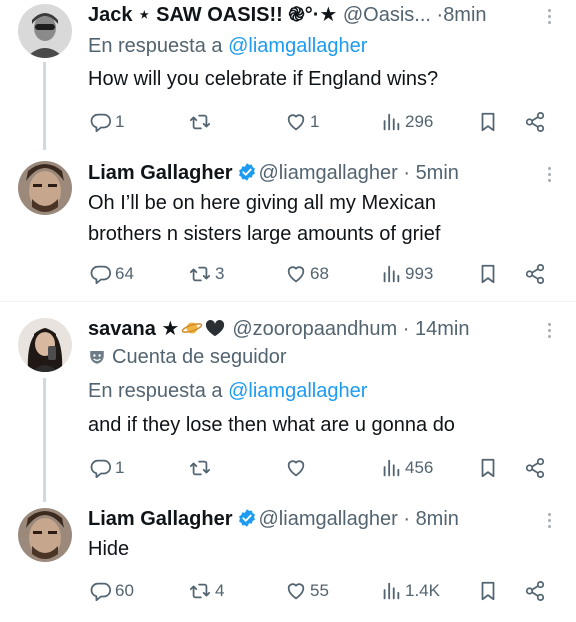 The height and width of the screenshot is (622, 576). What do you see at coordinates (199, 357) in the screenshot?
I see `follower-label-text: Cuenta de seguidor` at bounding box center [199, 357].